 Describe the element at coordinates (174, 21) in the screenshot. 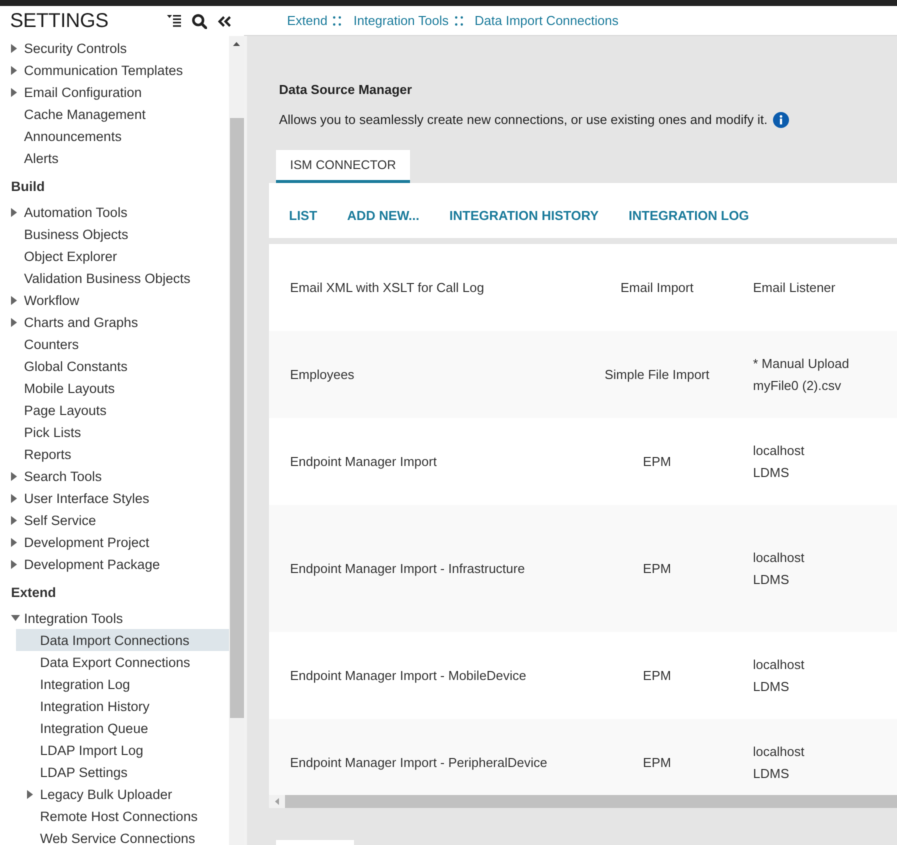

I see `list-icon` at that location.